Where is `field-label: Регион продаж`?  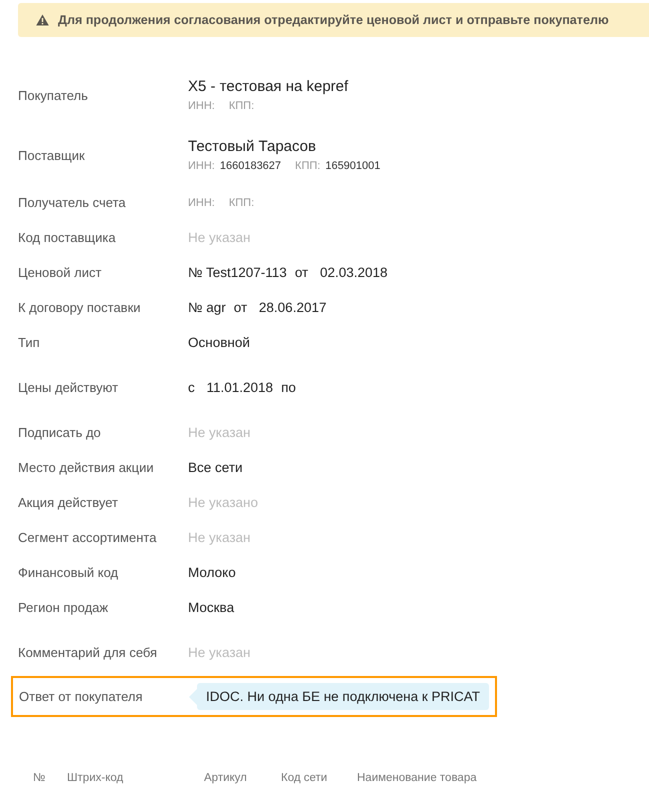
field-label: Регион продаж is located at coordinates (64, 607).